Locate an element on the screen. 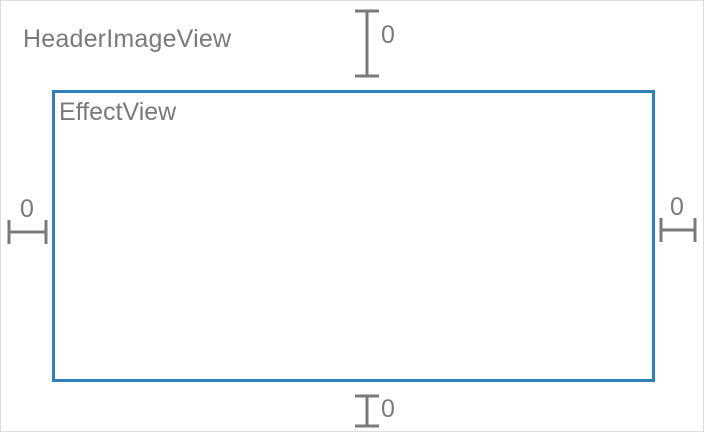  bottom-constraint-marker is located at coordinates (367, 411).